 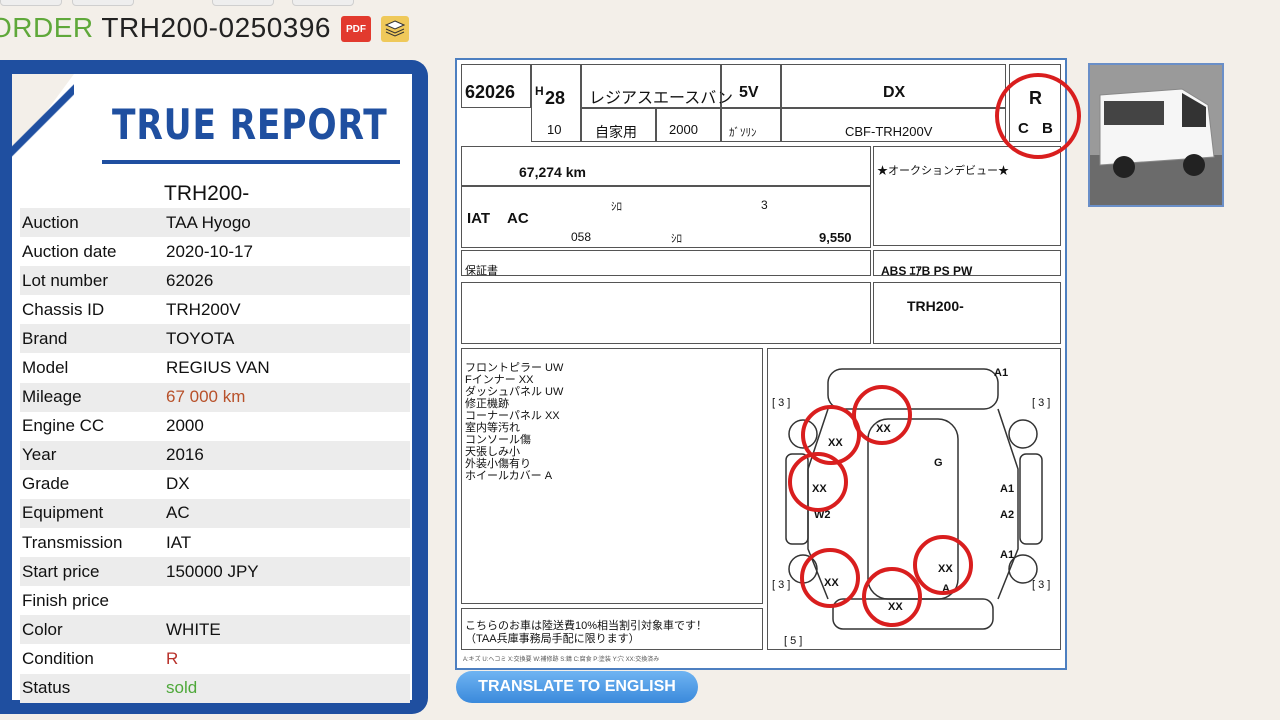 I want to click on color: ｼﾛ, so click(x=616, y=207).